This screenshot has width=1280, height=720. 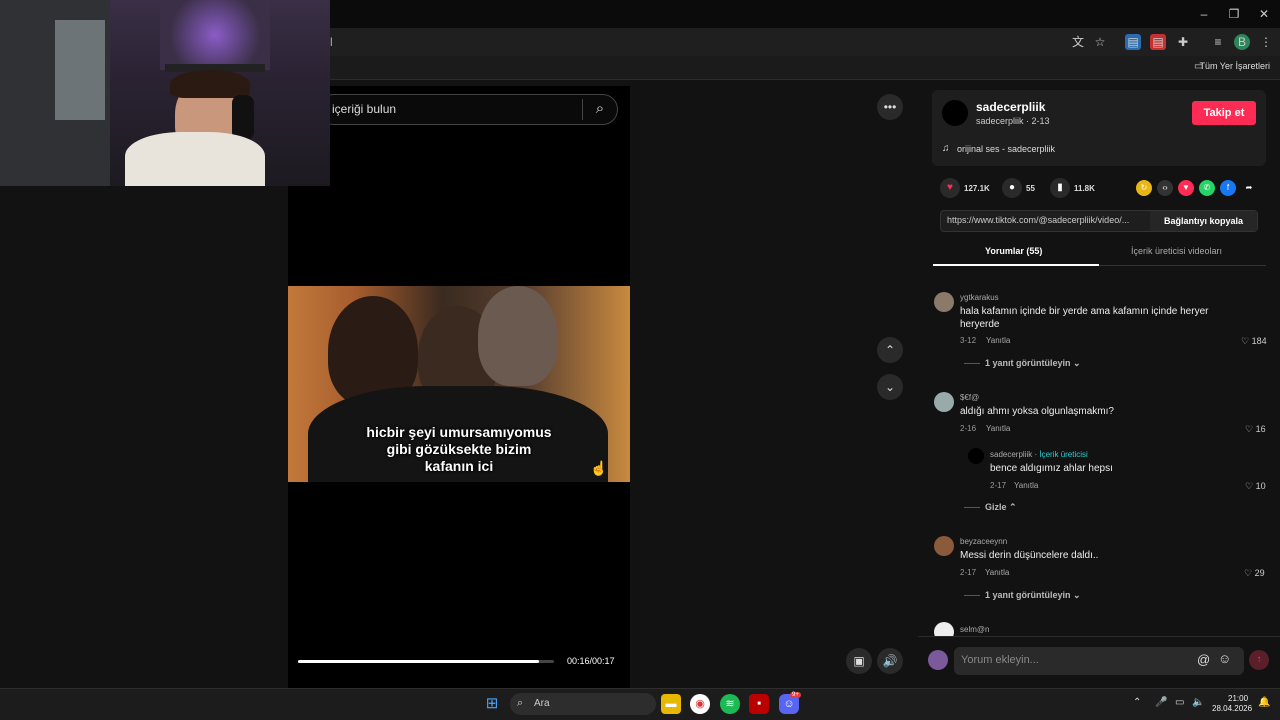 I want to click on speaker-icon: 🔈, so click(x=1198, y=702).